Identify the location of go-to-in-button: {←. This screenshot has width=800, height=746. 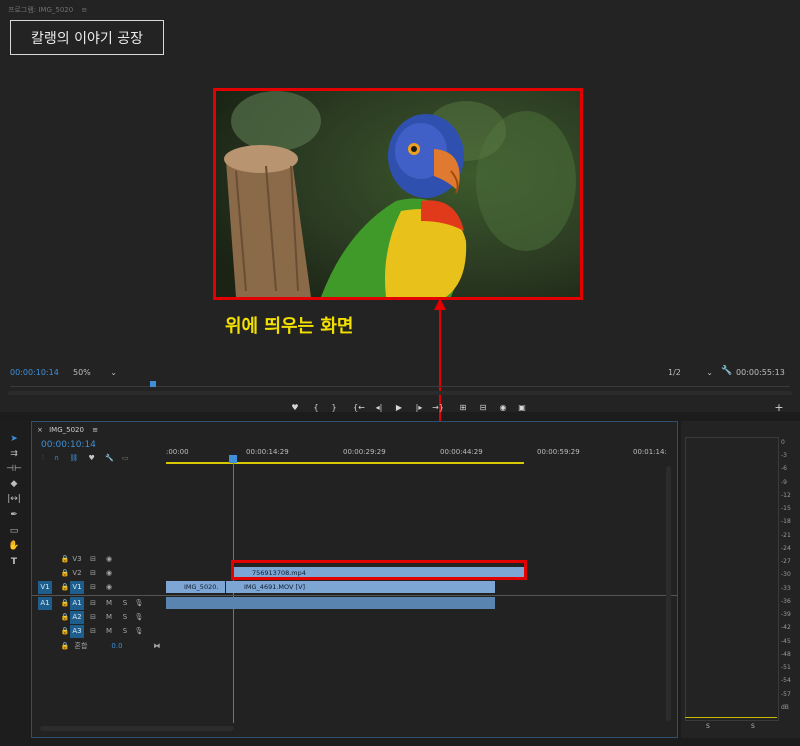
(359, 407).